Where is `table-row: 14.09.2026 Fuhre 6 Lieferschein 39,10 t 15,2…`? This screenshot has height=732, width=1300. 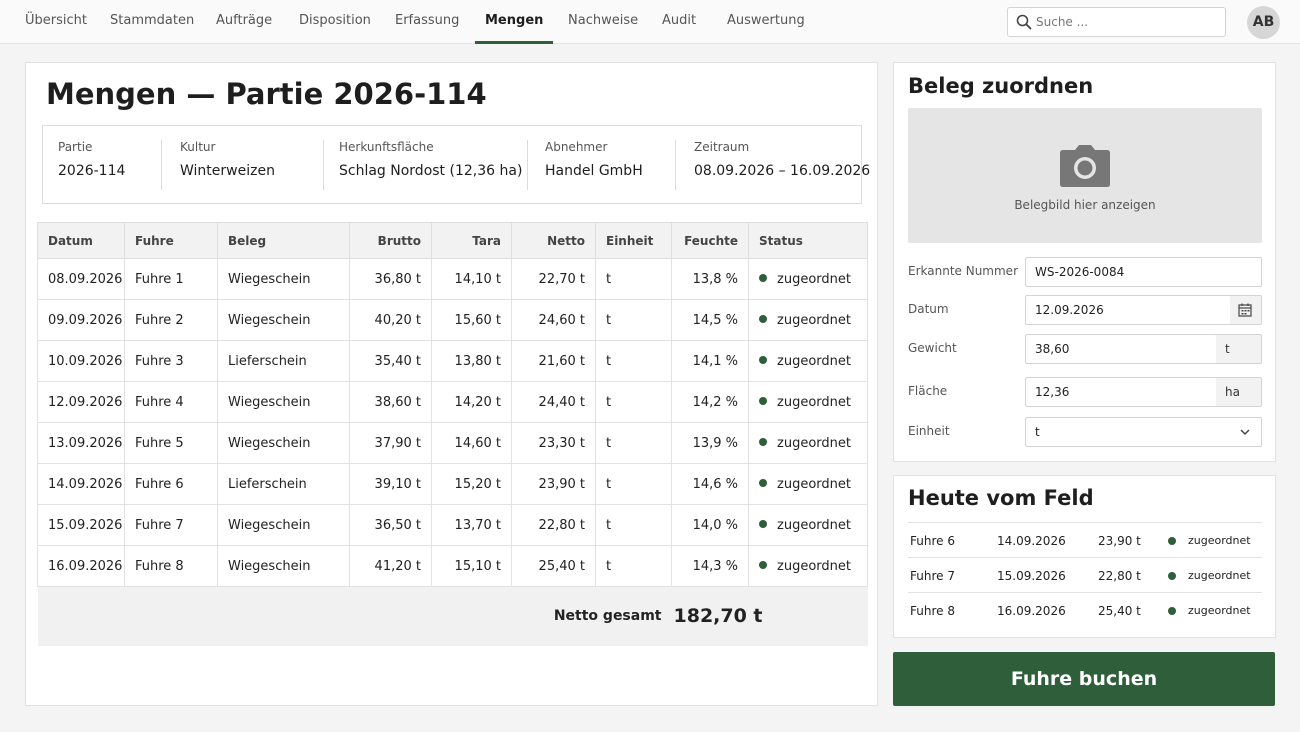
table-row: 14.09.2026 Fuhre 6 Lieferschein 39,10 t 15,2… is located at coordinates (452, 484).